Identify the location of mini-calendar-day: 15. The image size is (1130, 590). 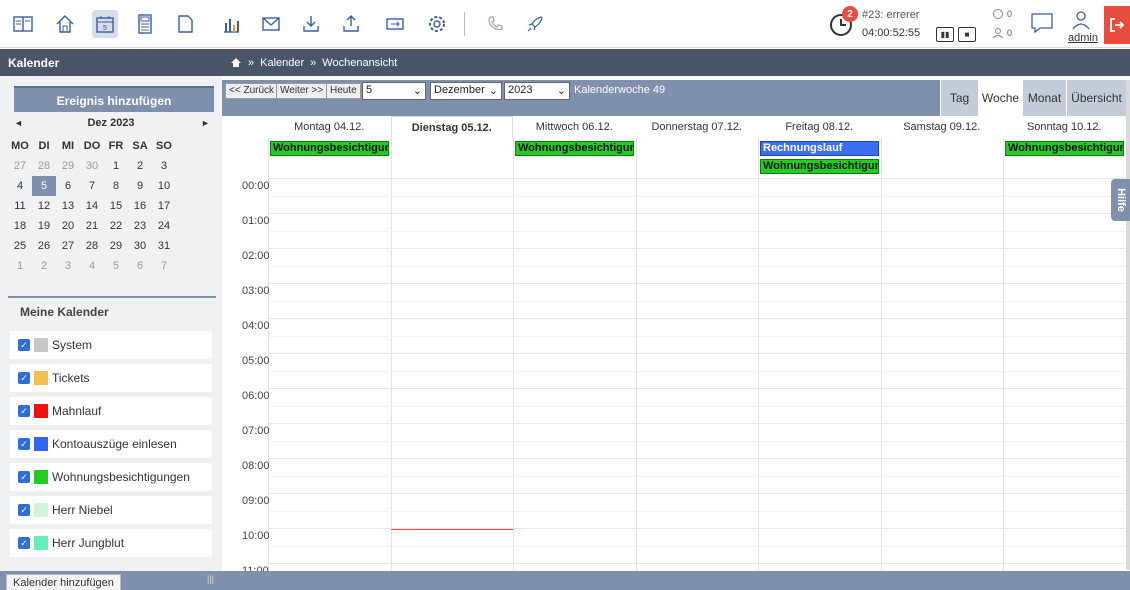
(116, 206).